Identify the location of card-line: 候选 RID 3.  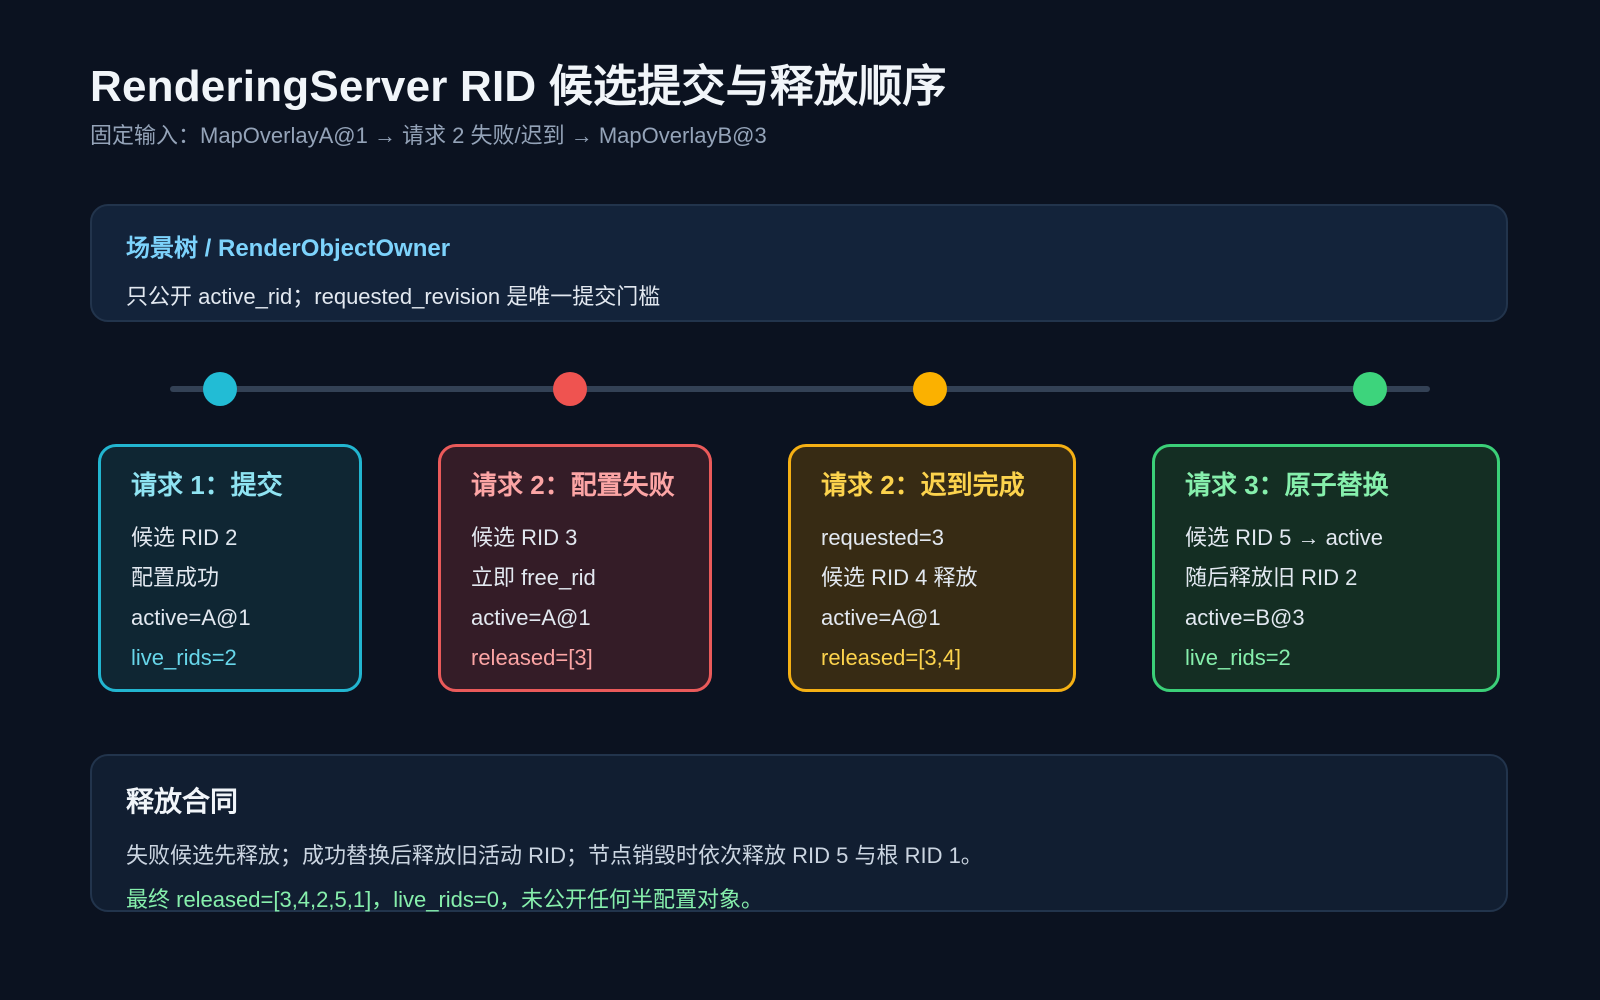
(524, 537).